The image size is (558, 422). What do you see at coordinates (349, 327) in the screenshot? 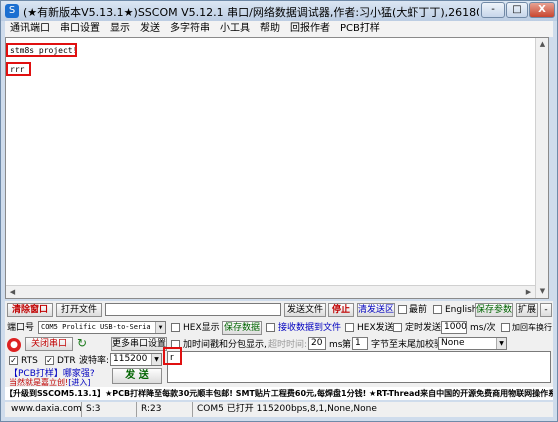
I see `hex-send-checkbox` at bounding box center [349, 327].